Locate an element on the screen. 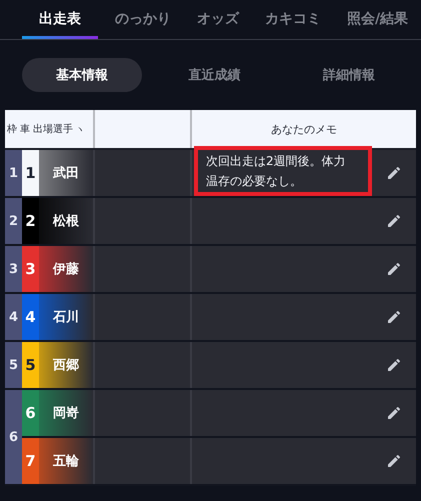 The height and width of the screenshot is (501, 421). car-number: 4 is located at coordinates (30, 317).